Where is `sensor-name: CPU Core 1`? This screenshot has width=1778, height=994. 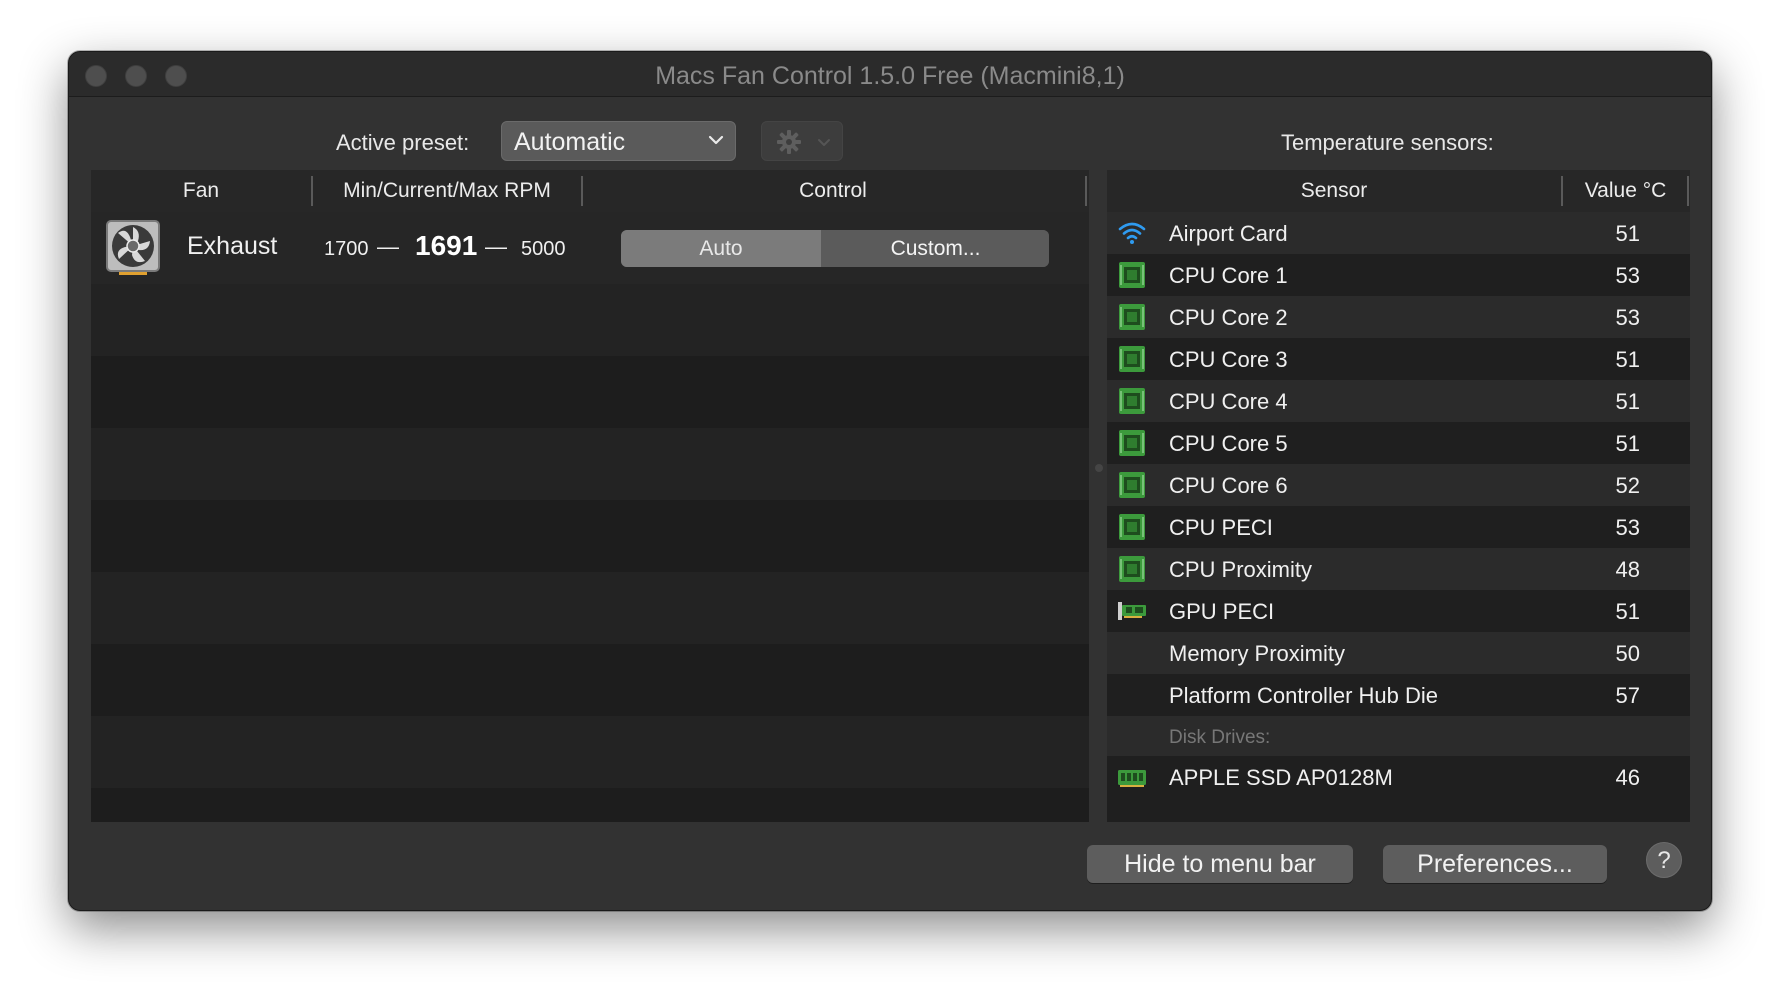 sensor-name: CPU Core 1 is located at coordinates (1228, 275).